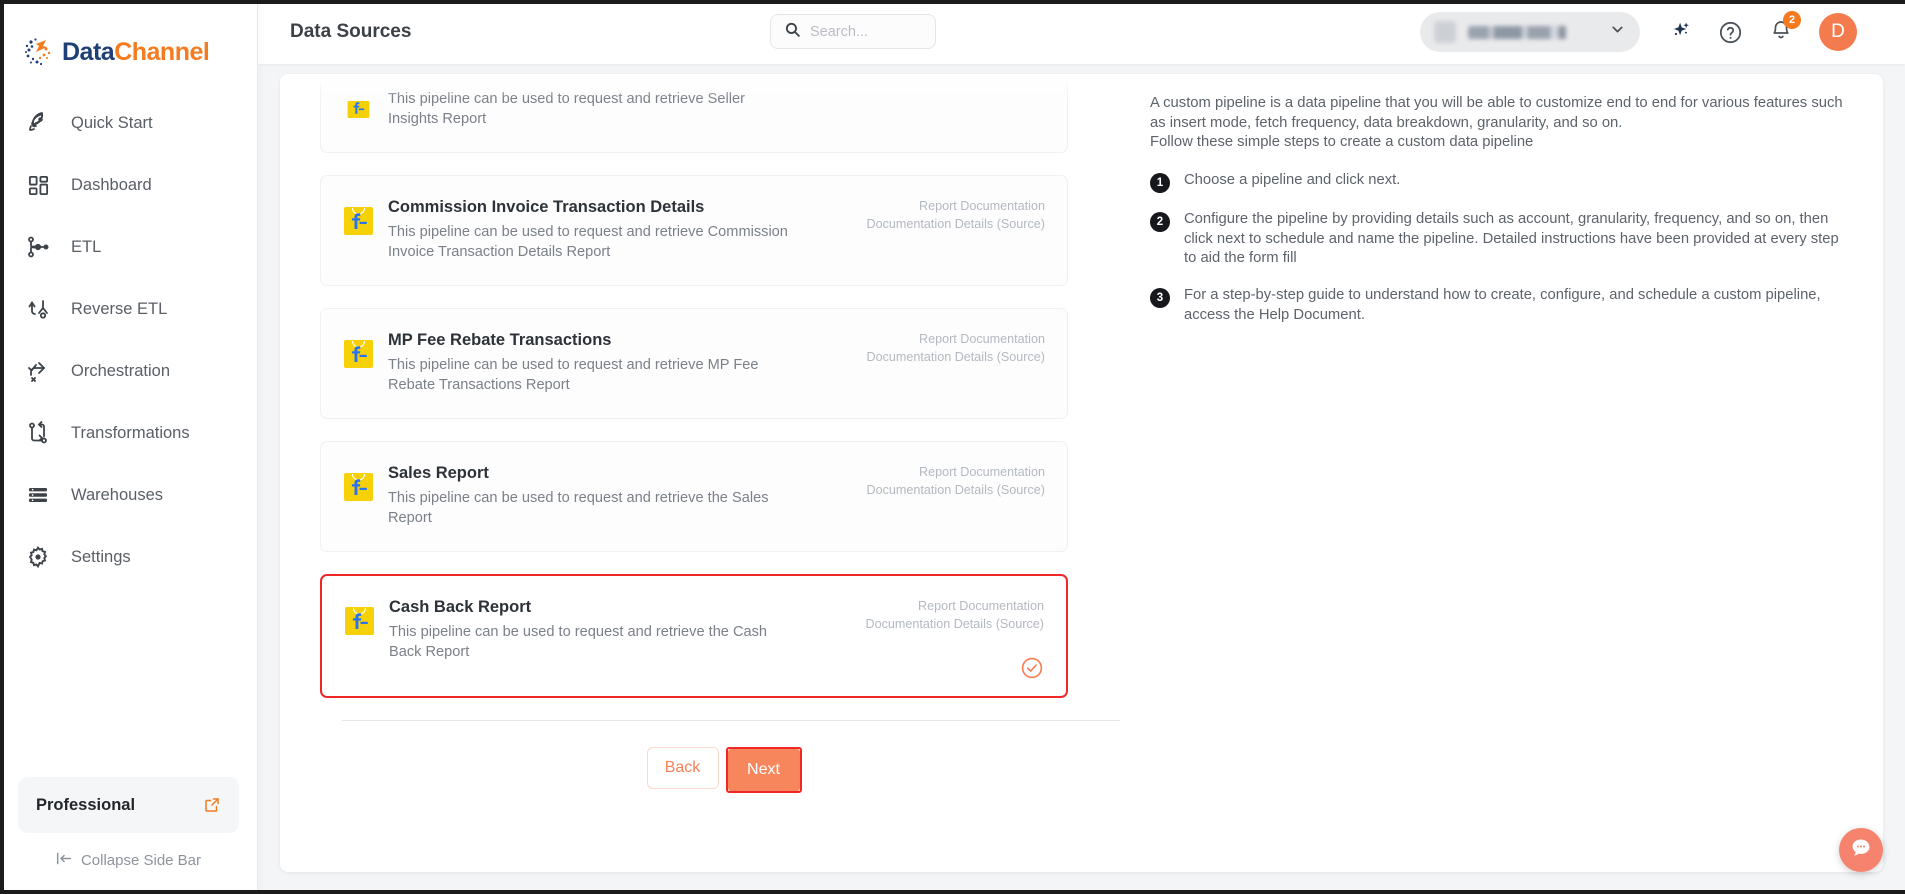 The height and width of the screenshot is (894, 1905). I want to click on sidebar-item-warehouses: Warehouses, so click(128, 495).